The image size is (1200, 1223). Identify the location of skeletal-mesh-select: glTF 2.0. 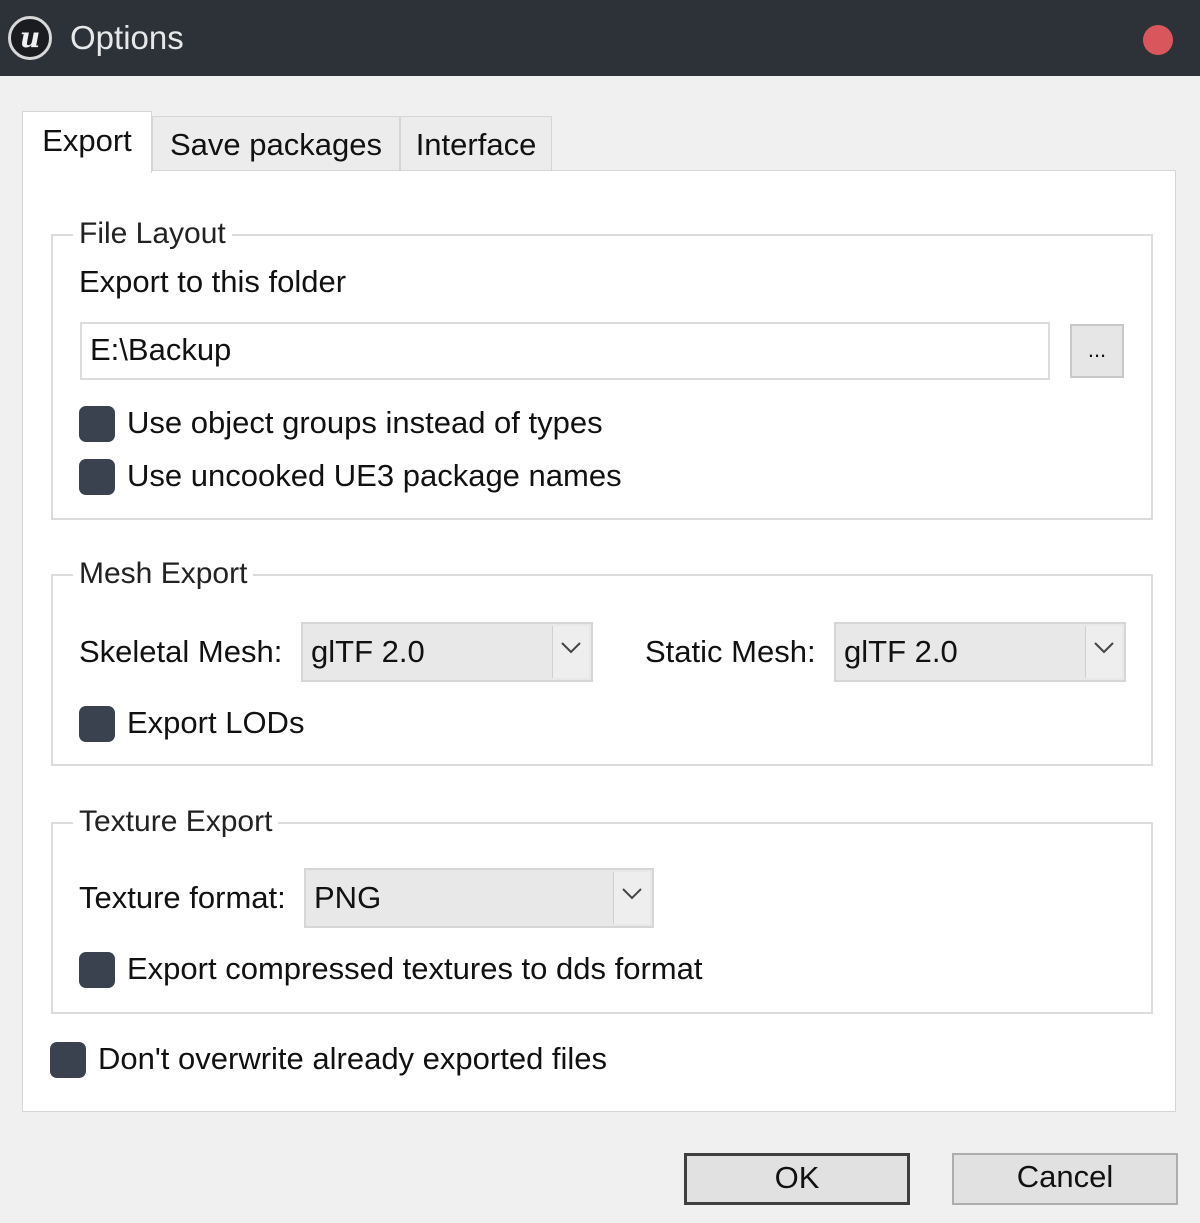
(447, 652).